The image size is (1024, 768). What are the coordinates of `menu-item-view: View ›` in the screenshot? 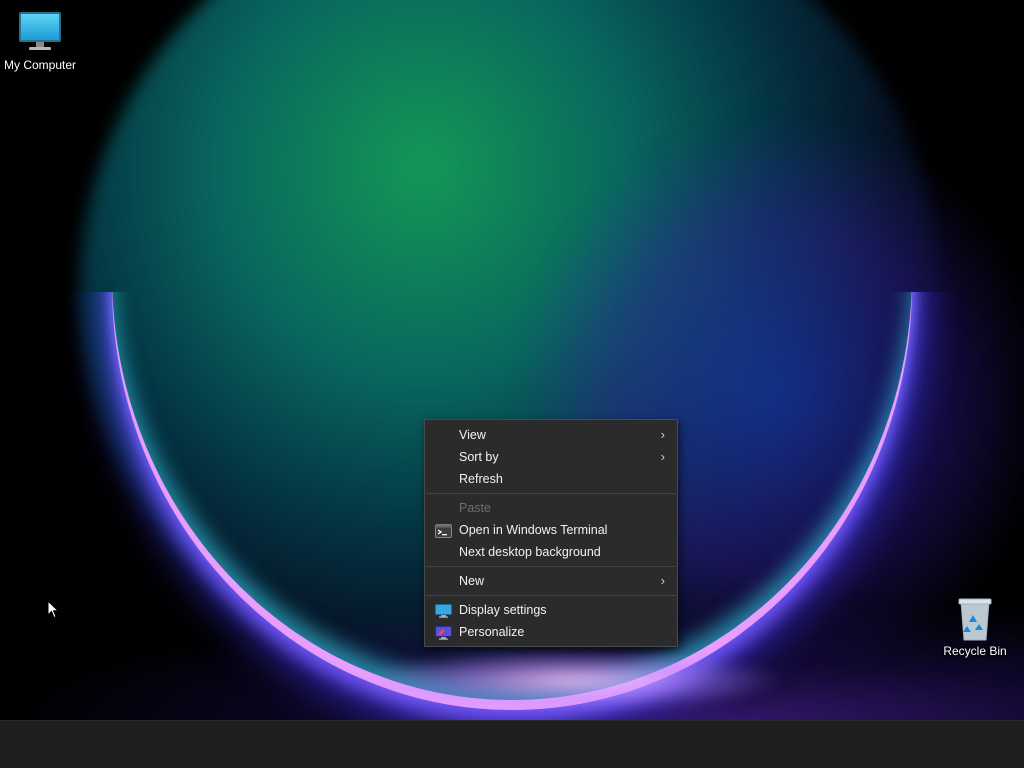 It's located at (551, 435).